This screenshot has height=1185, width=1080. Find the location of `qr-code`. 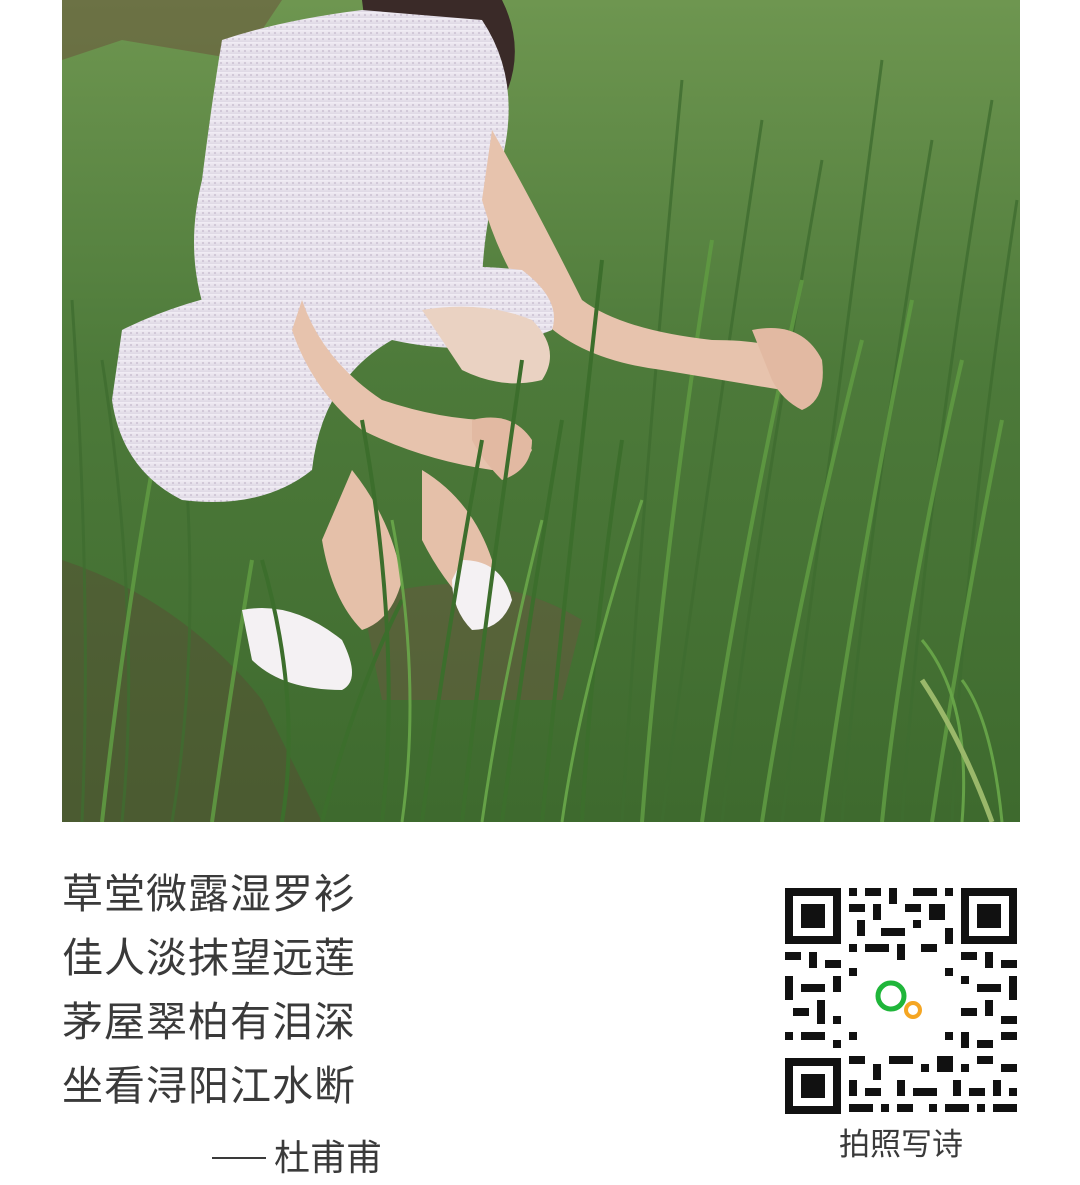

qr-code is located at coordinates (901, 1001).